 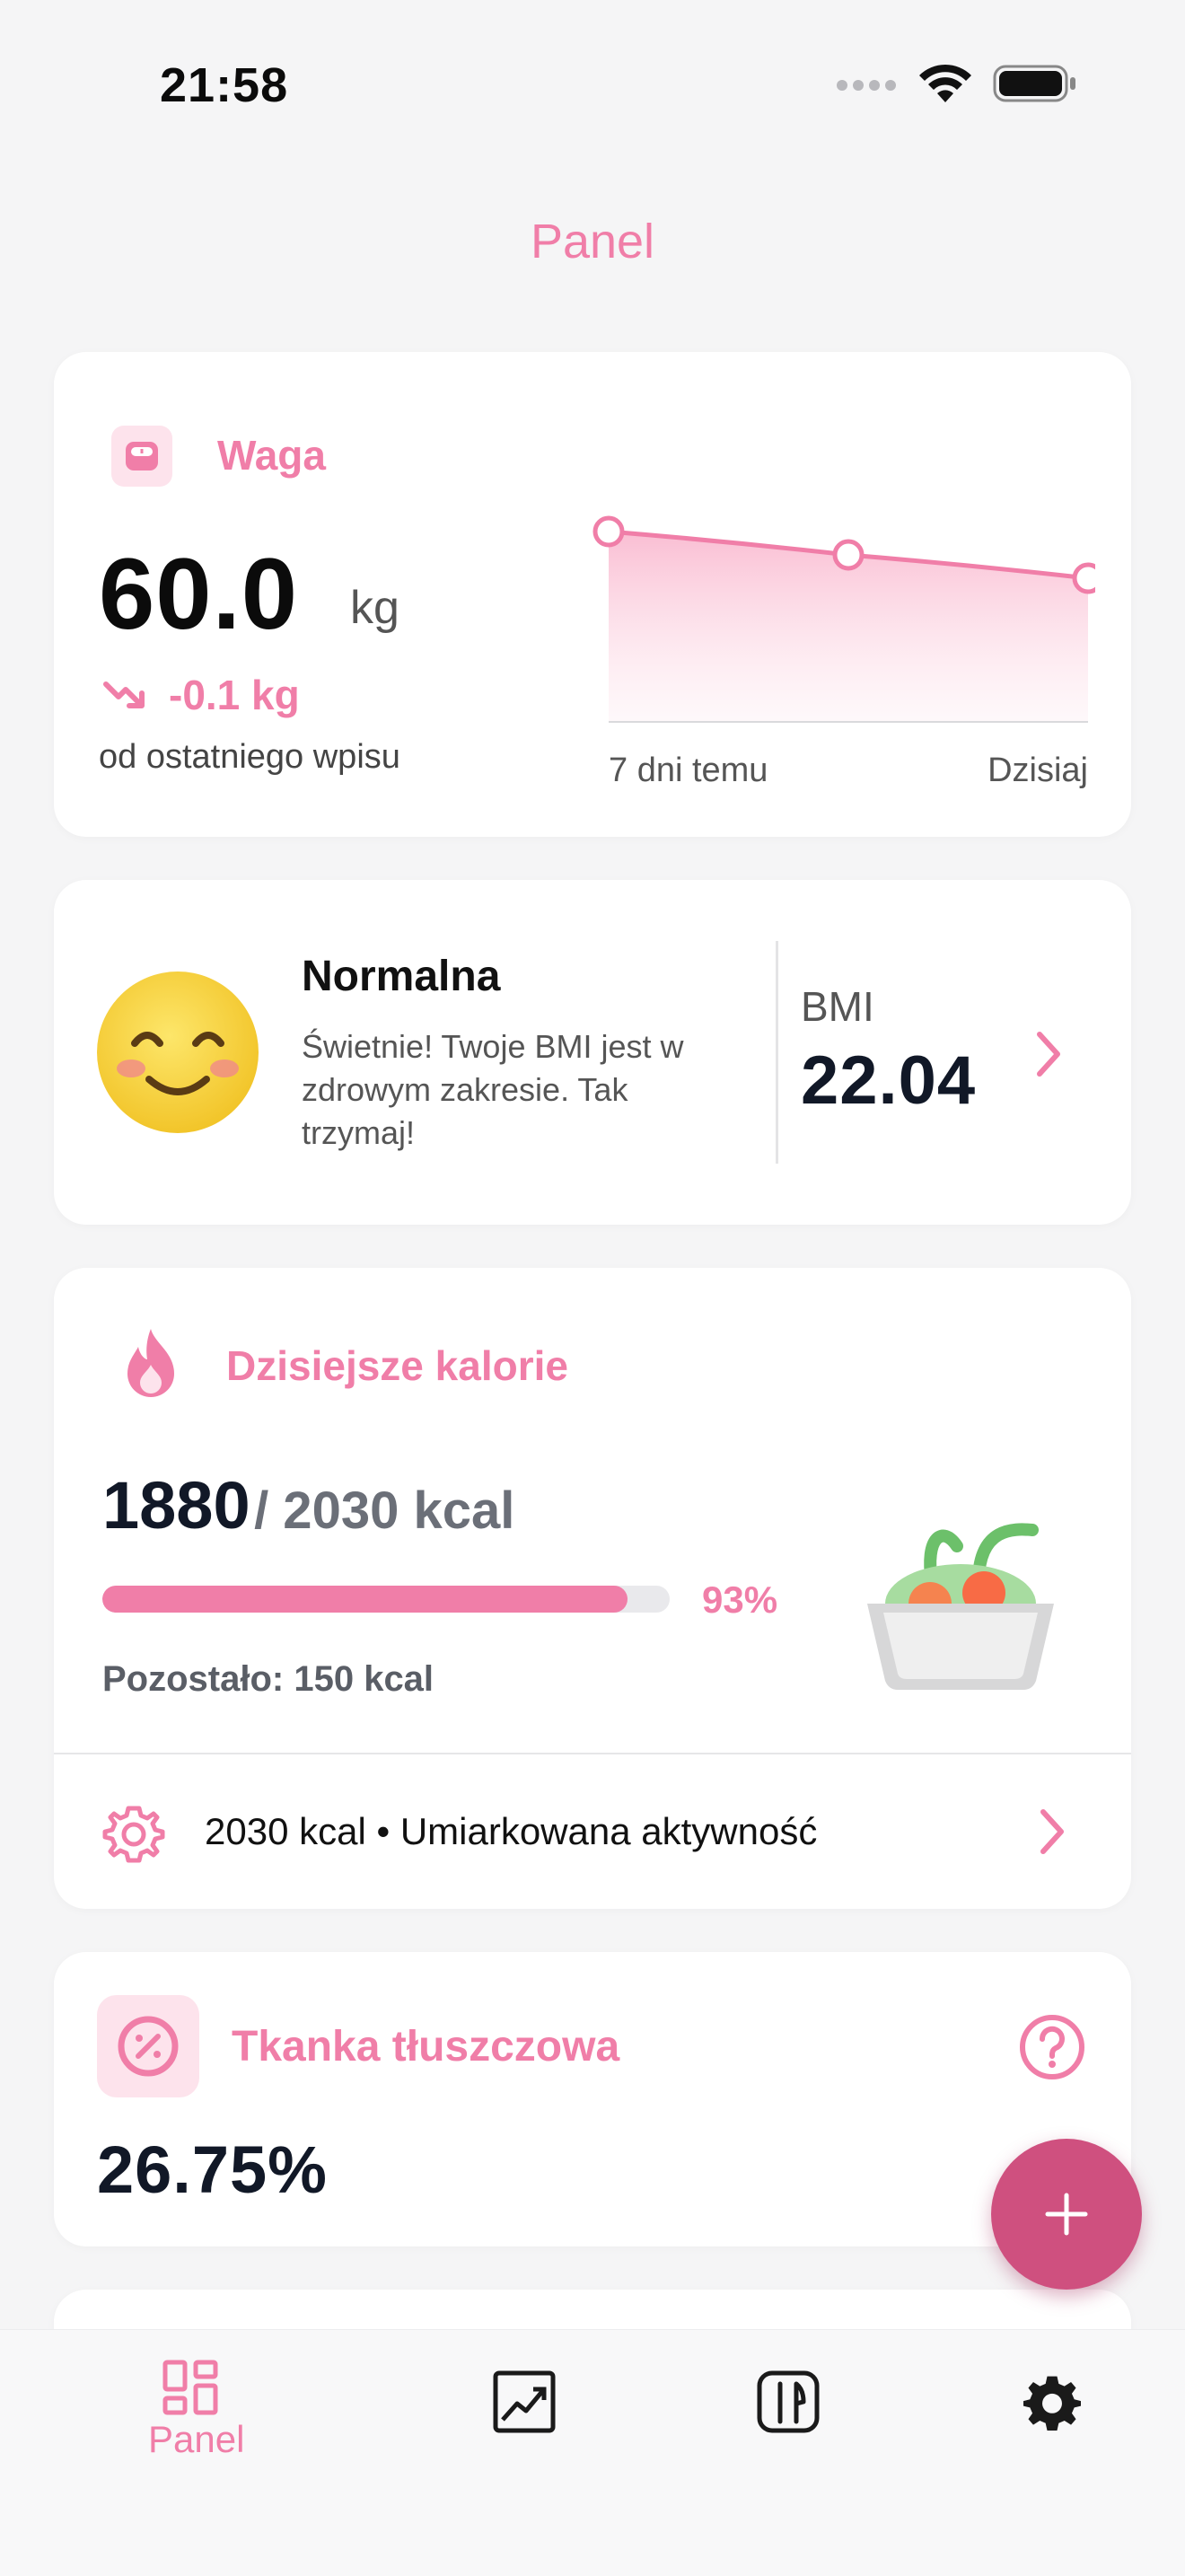 I want to click on help-icon, so click(x=1052, y=2047).